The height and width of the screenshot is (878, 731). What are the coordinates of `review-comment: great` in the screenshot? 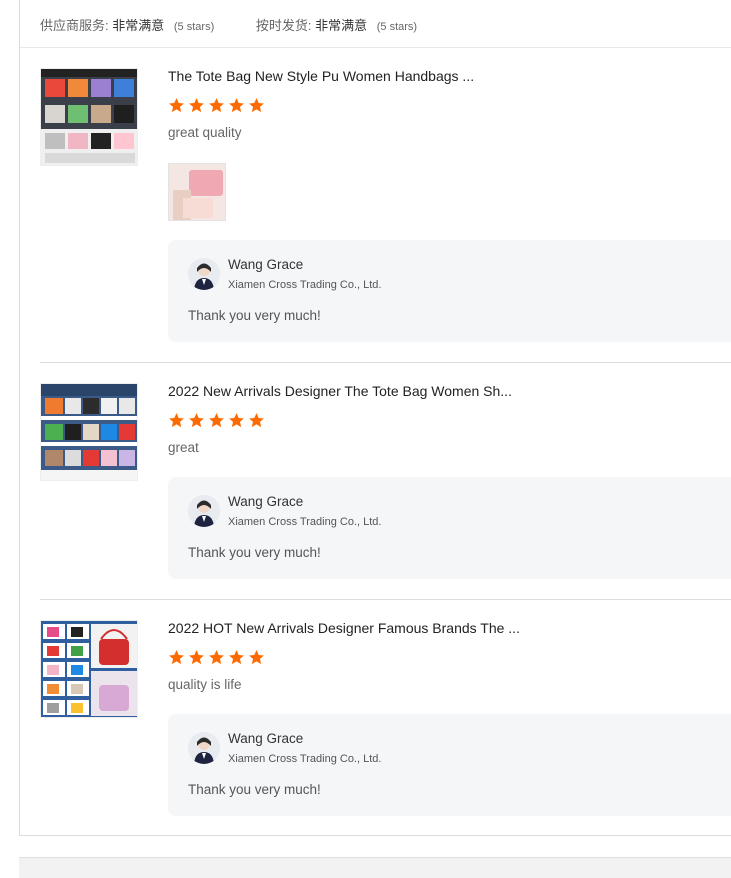 It's located at (183, 447).